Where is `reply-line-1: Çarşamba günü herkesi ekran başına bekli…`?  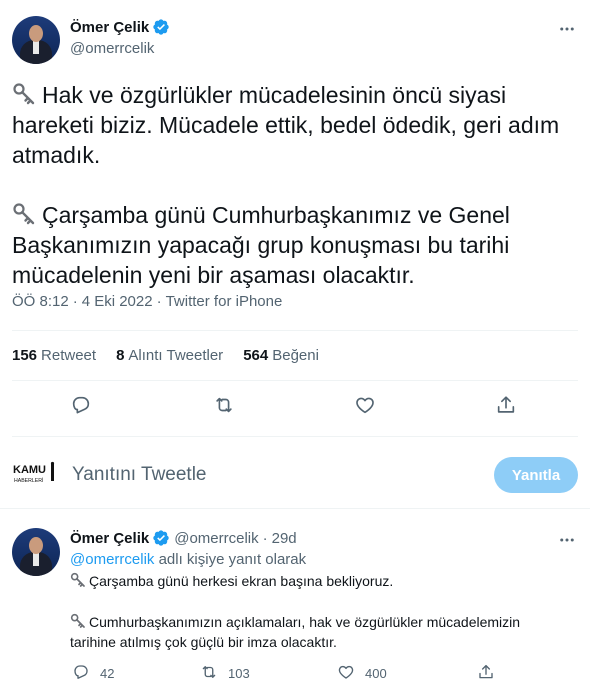
reply-line-1: Çarşamba günü herkesi ekran başına bekli… is located at coordinates (320, 581).